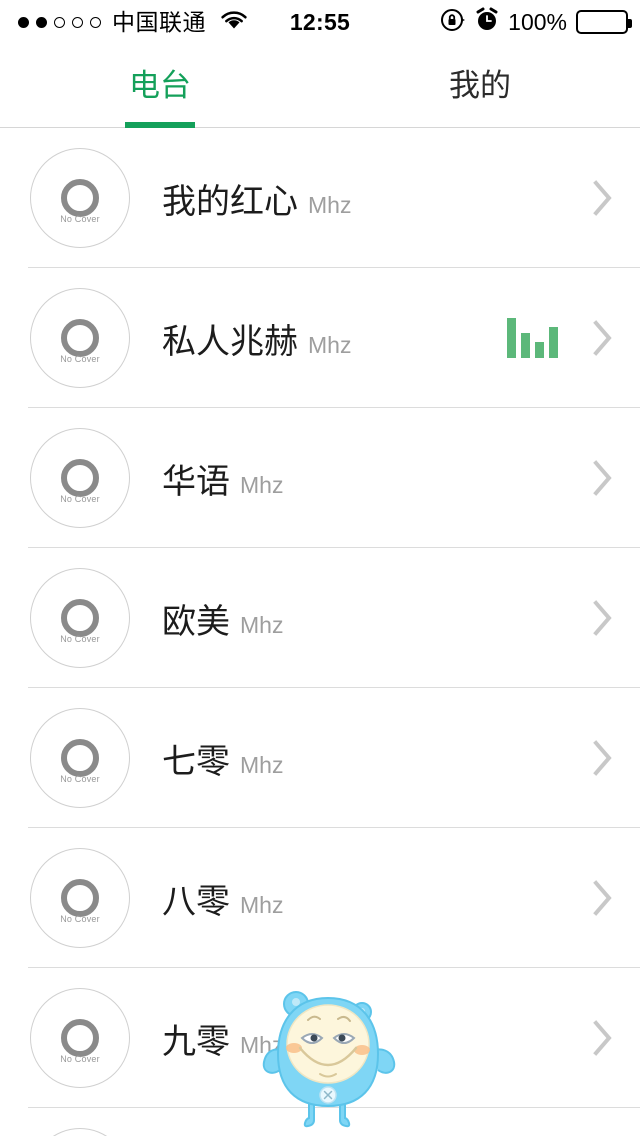  I want to click on table-row: No Cover 八零 Mhz, so click(320, 898).